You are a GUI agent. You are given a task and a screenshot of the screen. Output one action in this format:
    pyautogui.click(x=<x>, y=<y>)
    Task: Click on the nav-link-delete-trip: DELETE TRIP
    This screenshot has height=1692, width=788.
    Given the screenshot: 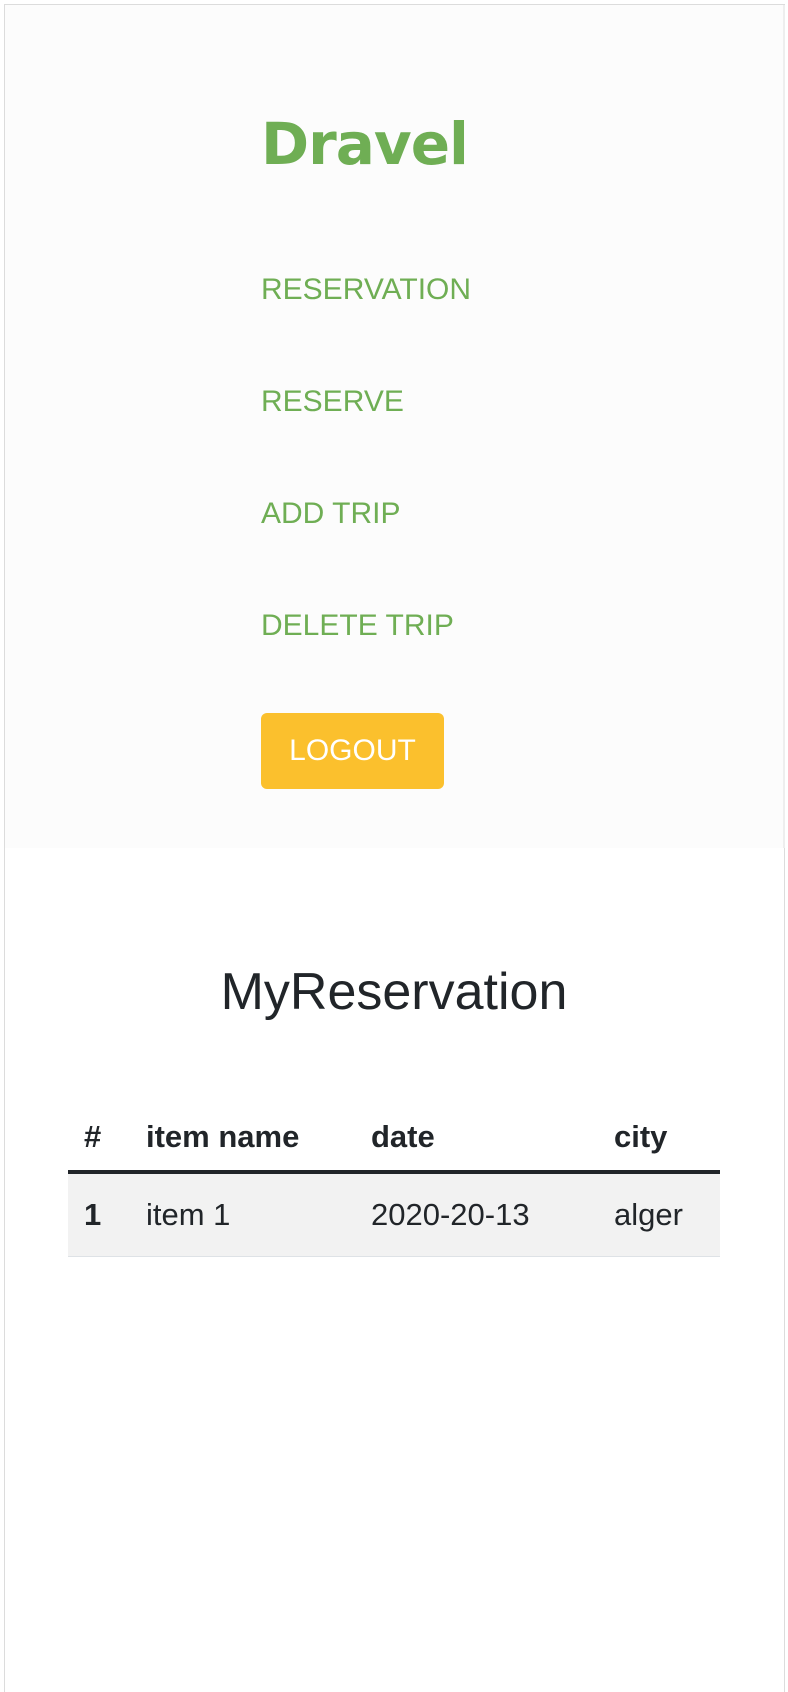 What is the action you would take?
    pyautogui.click(x=357, y=626)
    